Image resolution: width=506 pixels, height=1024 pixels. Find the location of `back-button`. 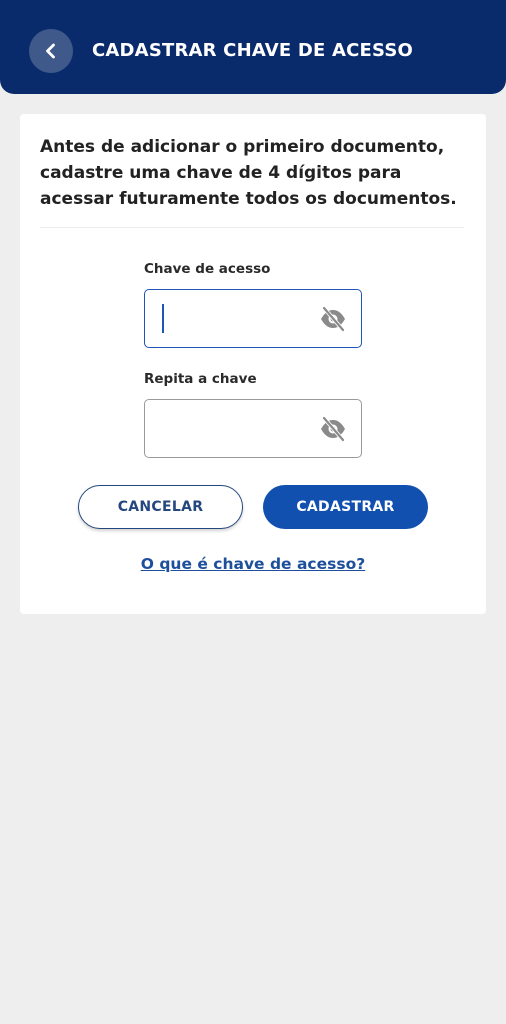

back-button is located at coordinates (51, 51).